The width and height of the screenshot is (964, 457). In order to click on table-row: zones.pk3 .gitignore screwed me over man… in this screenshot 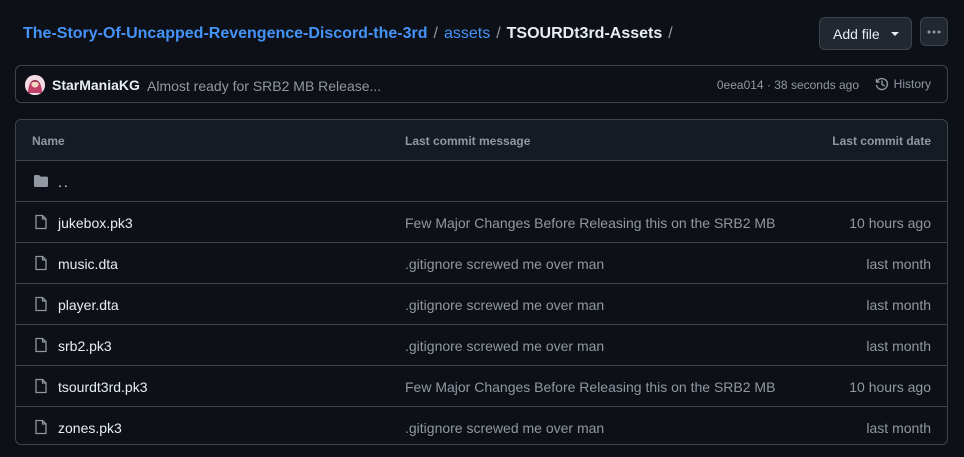, I will do `click(481, 425)`.